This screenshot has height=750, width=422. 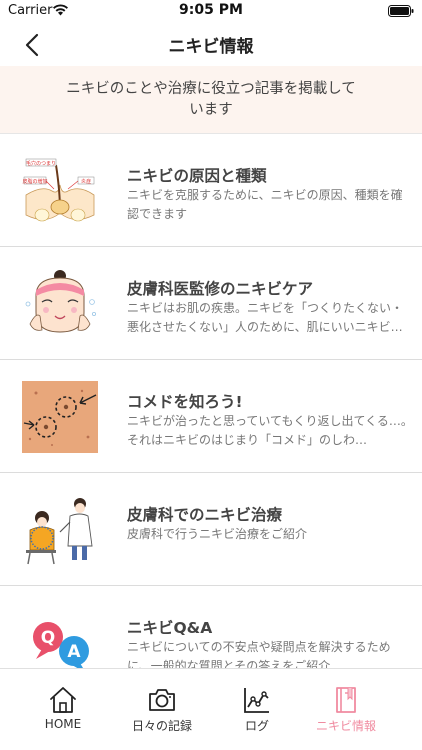 I want to click on article-title: 皮膚科医監修のニキビケア, so click(x=220, y=289).